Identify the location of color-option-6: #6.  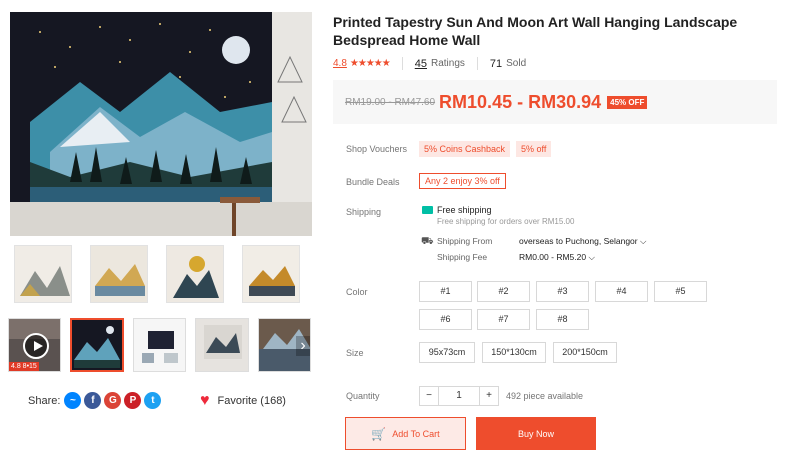
(445, 319).